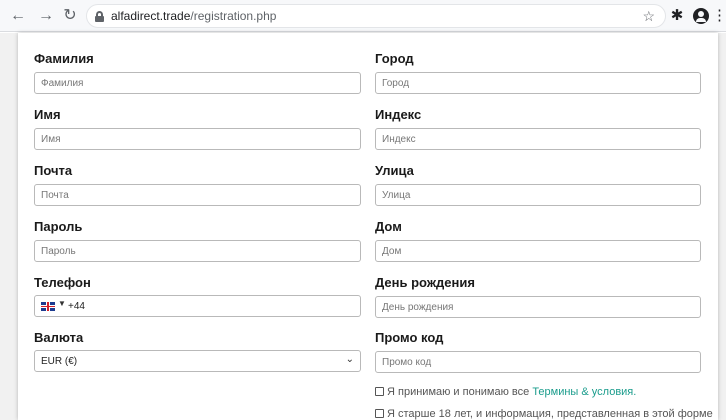  What do you see at coordinates (538, 195) in the screenshot?
I see `street-input` at bounding box center [538, 195].